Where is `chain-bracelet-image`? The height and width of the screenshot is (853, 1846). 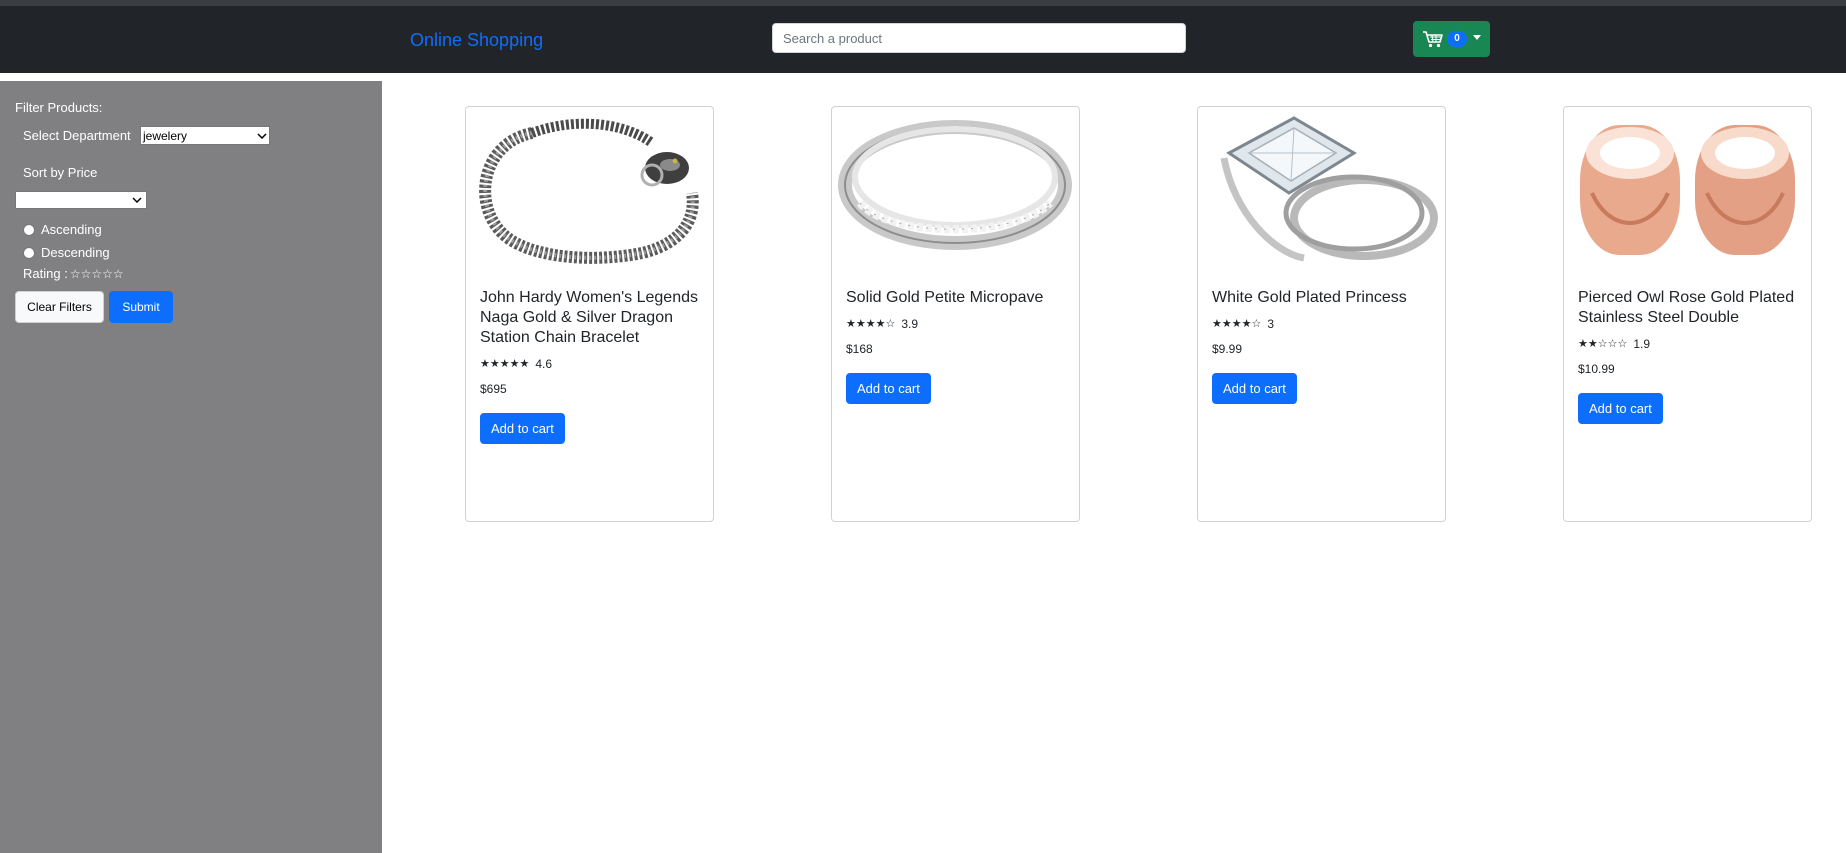 chain-bracelet-image is located at coordinates (589, 189).